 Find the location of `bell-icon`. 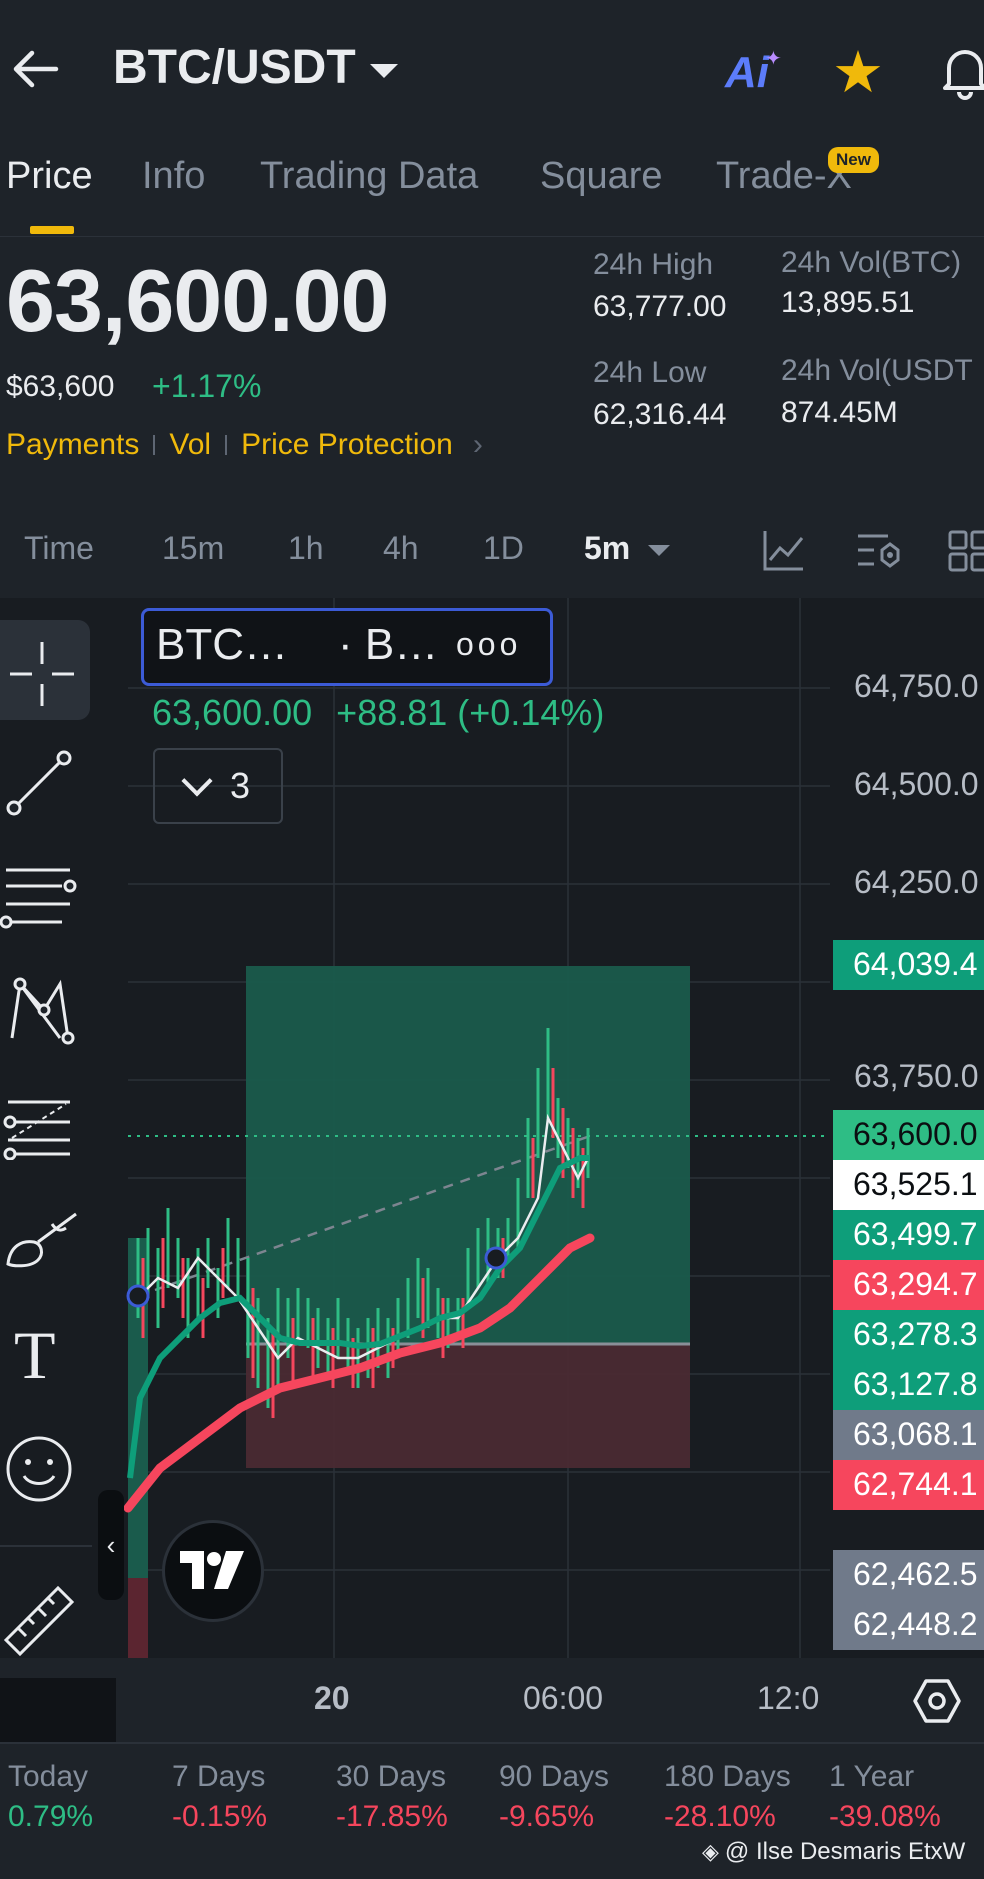

bell-icon is located at coordinates (959, 72).